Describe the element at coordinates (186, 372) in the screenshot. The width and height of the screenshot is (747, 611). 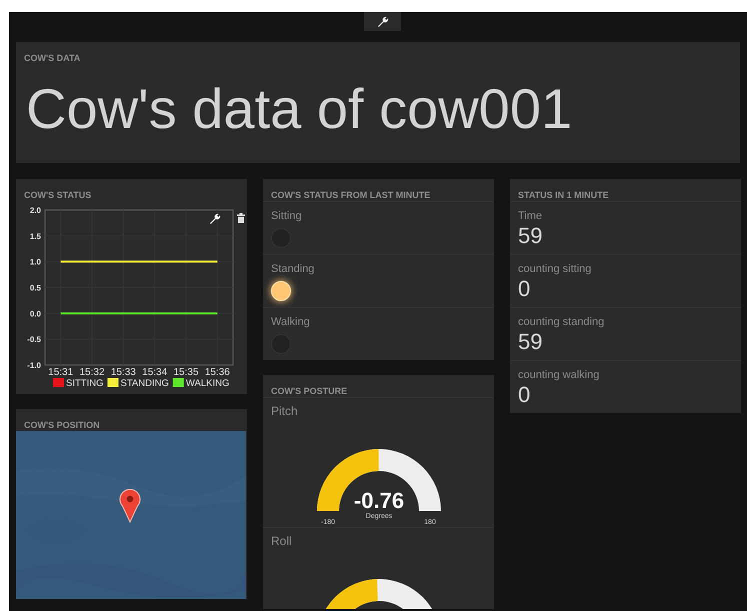
I see `axis-tick-label: 15:35` at that location.